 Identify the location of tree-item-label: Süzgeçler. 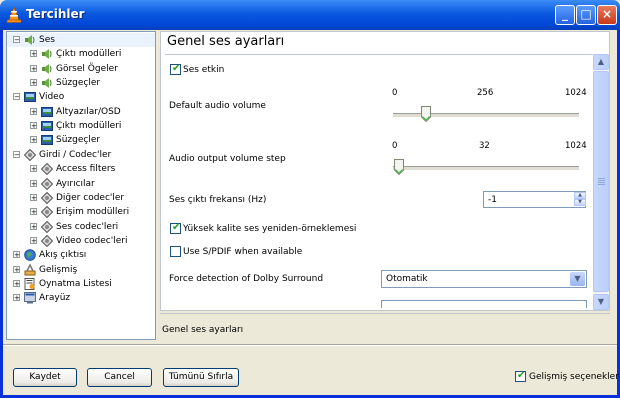
(78, 140).